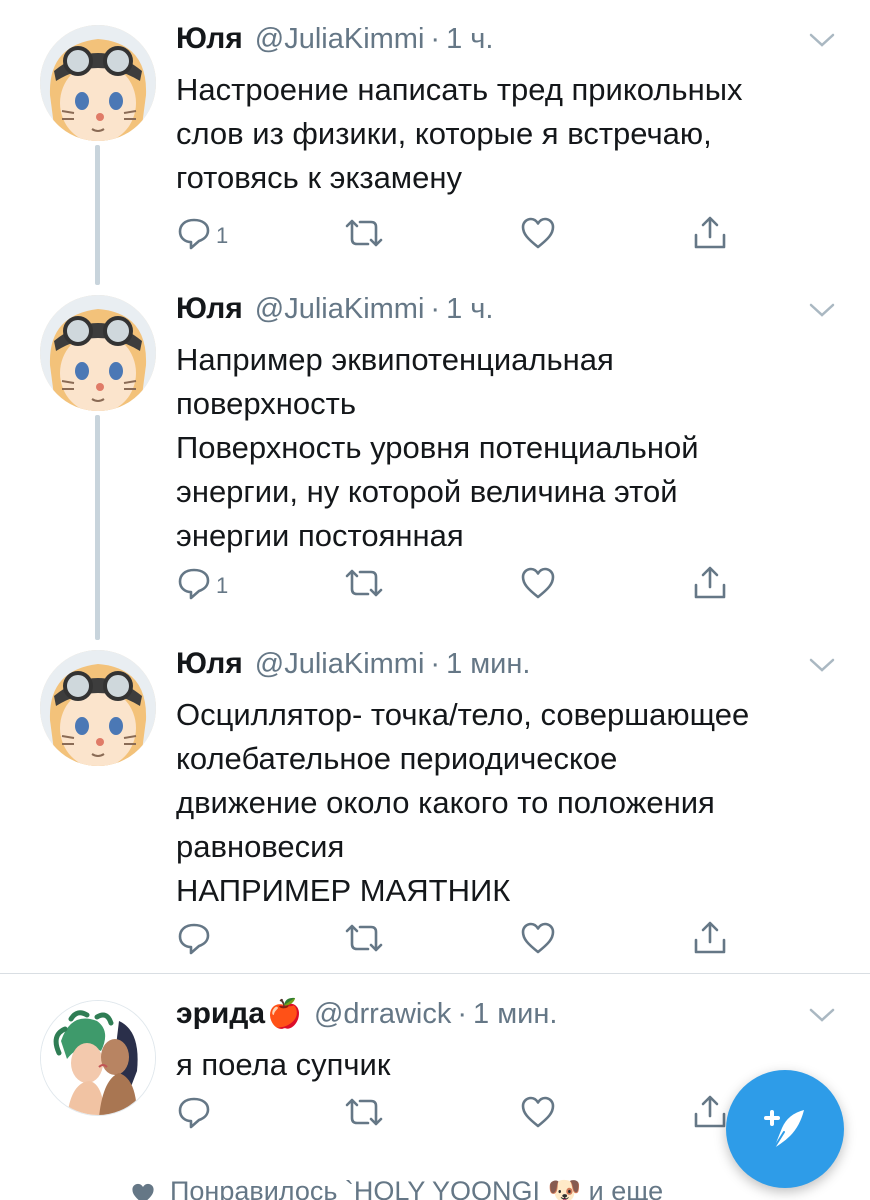  What do you see at coordinates (143, 1191) in the screenshot?
I see `heart-filled-icon` at bounding box center [143, 1191].